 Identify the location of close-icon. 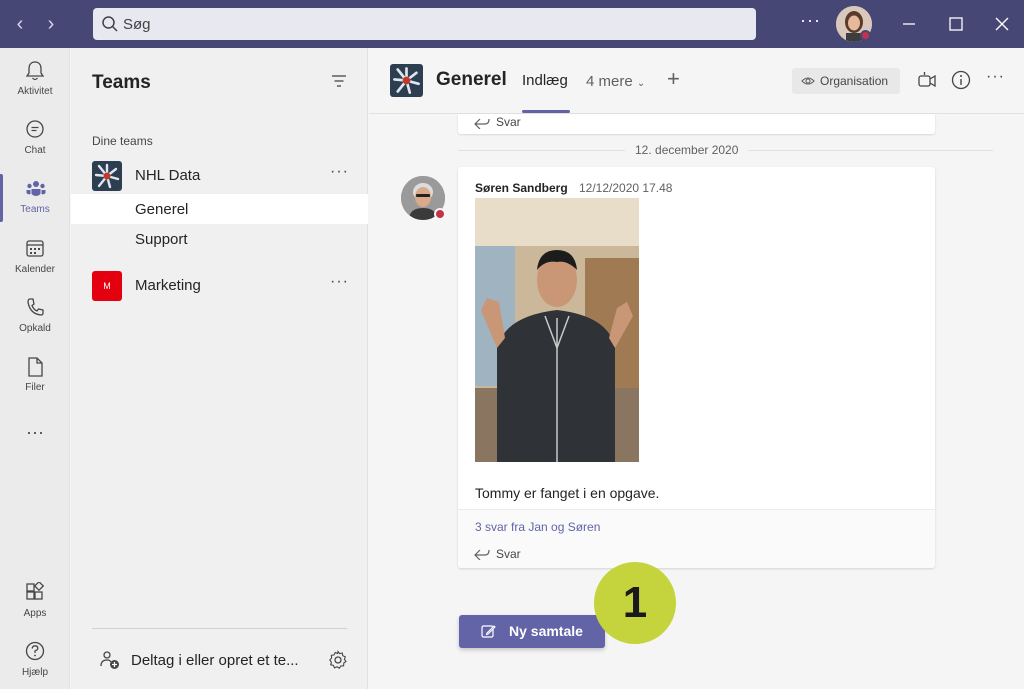
(1002, 24).